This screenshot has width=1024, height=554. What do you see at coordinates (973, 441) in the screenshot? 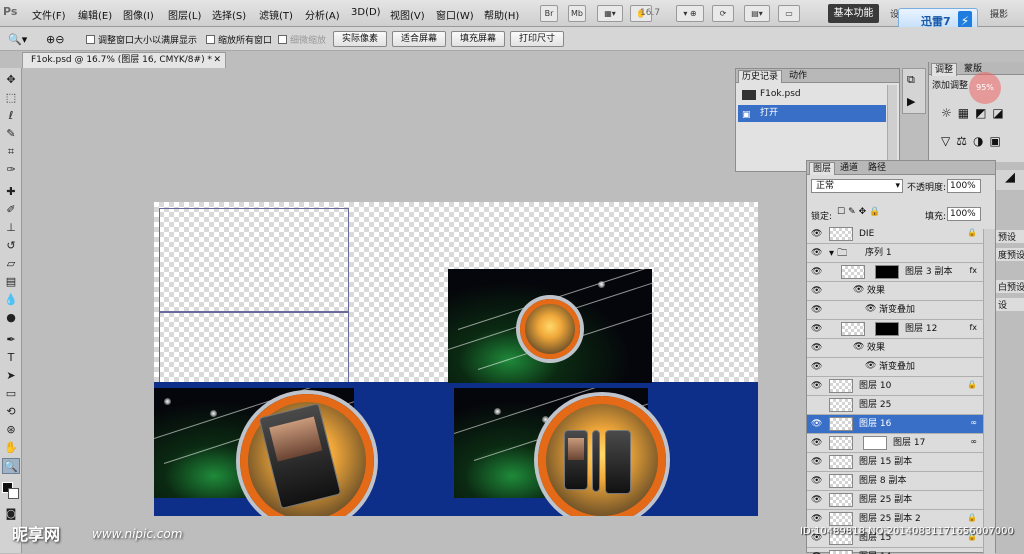
I see `link-icon: ∞` at bounding box center [973, 441].